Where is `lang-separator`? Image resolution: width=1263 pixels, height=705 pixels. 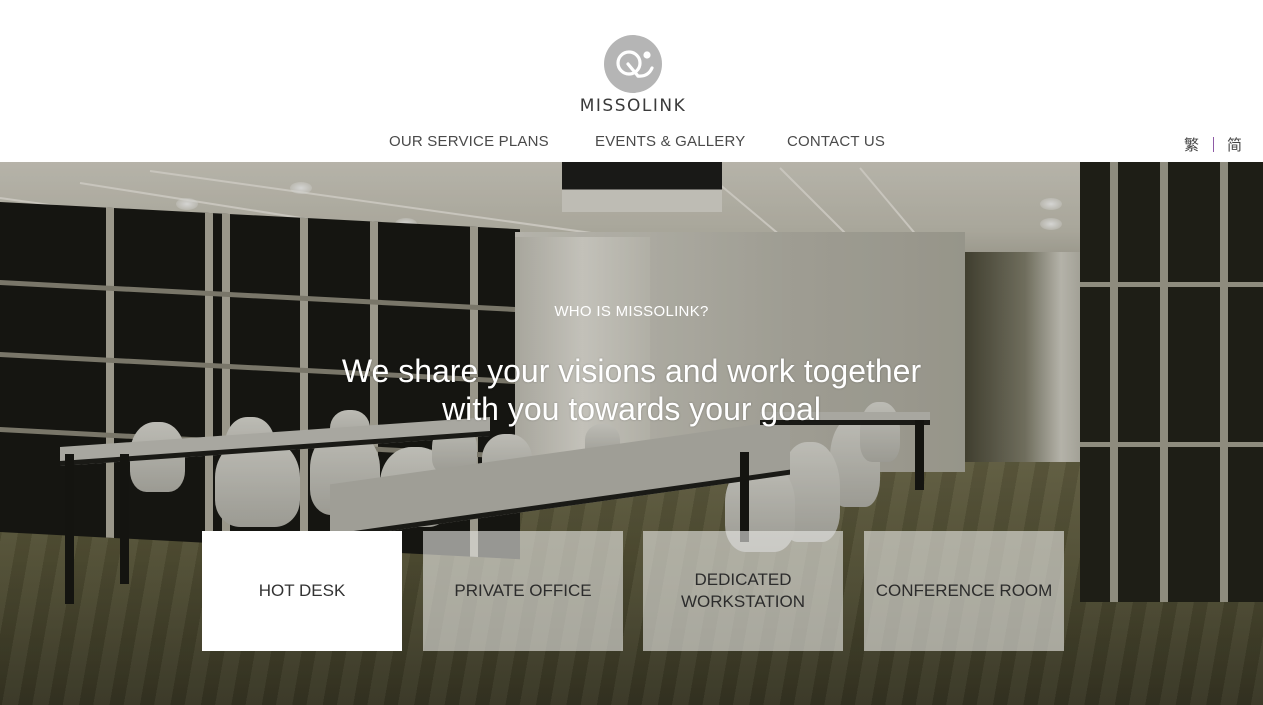 lang-separator is located at coordinates (1214, 144).